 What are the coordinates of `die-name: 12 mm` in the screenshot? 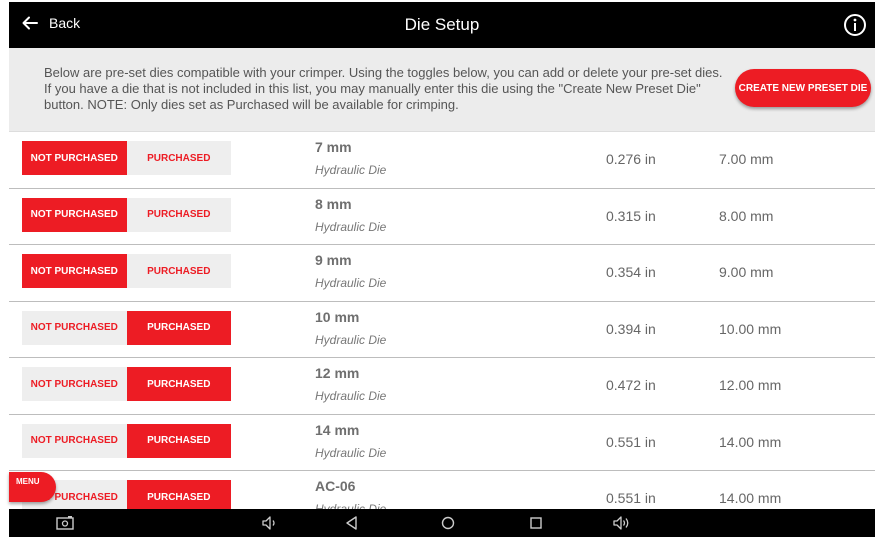 It's located at (337, 373).